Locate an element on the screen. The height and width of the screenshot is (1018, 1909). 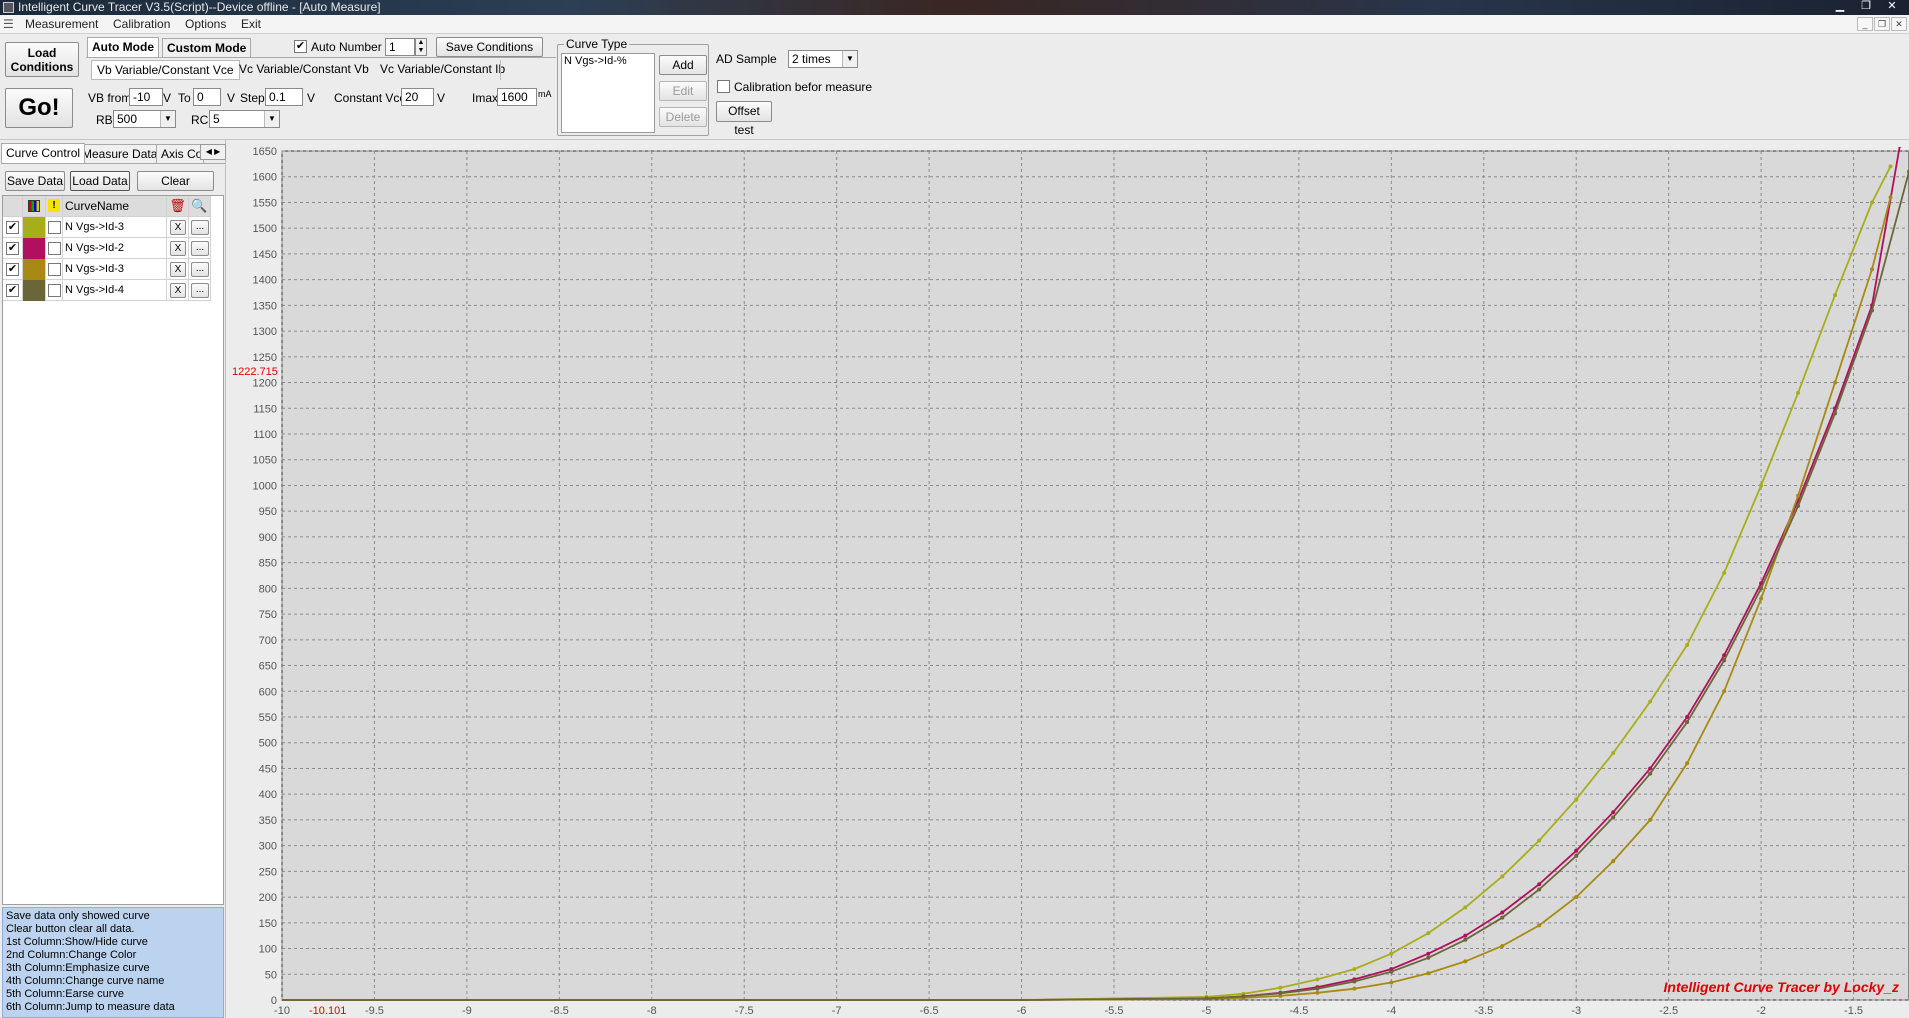
mdi-document-icon: ☰ is located at coordinates (10, 24).